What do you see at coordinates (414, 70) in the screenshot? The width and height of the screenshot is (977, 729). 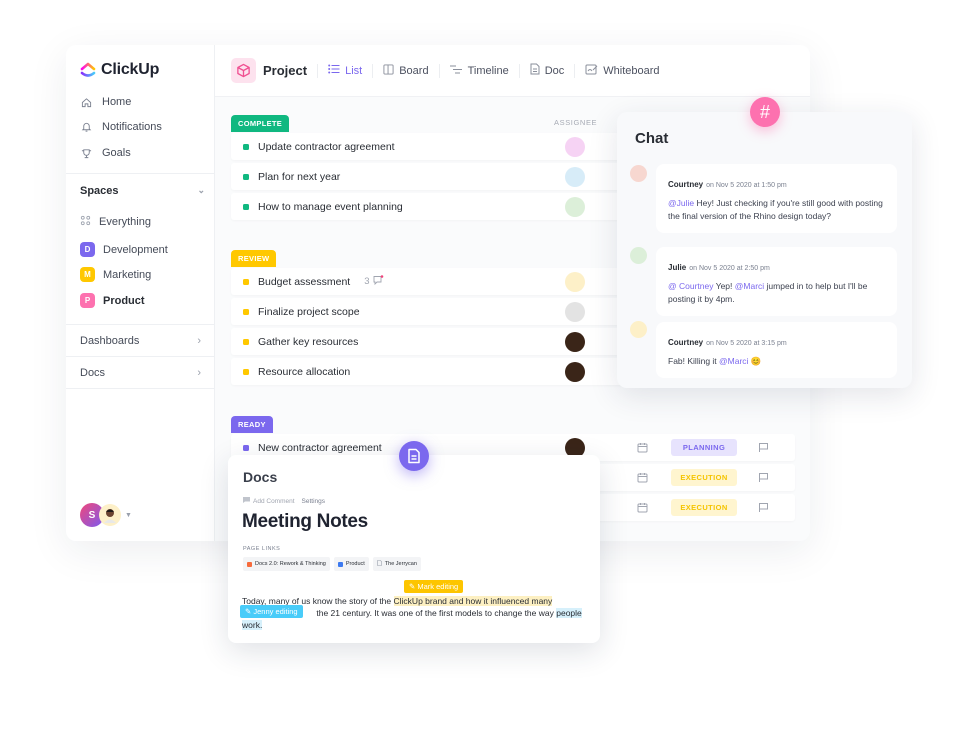 I see `tab-board-label: Board` at bounding box center [414, 70].